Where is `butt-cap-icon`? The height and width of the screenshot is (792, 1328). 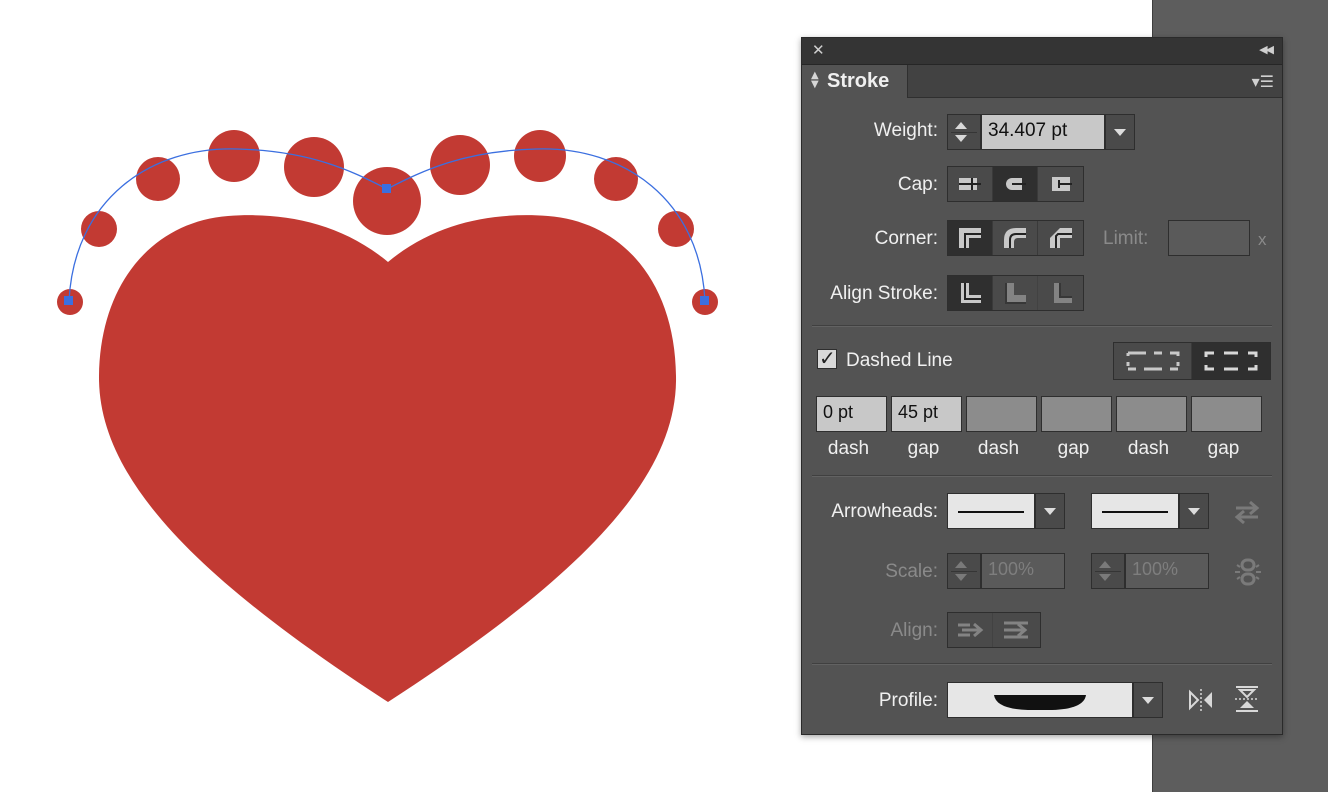 butt-cap-icon is located at coordinates (970, 184).